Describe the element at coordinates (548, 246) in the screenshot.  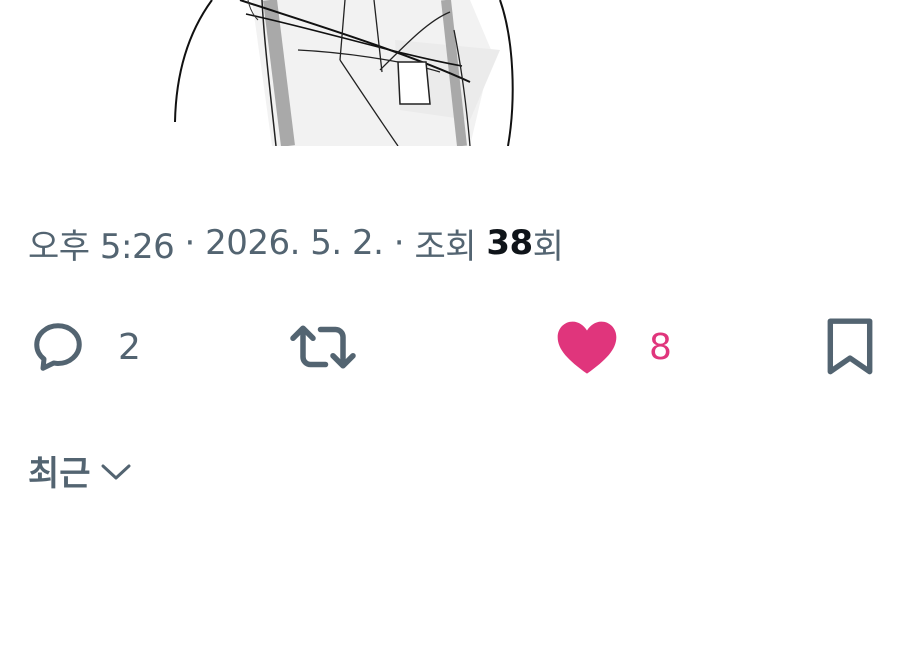
I see `views-suffix: 회` at that location.